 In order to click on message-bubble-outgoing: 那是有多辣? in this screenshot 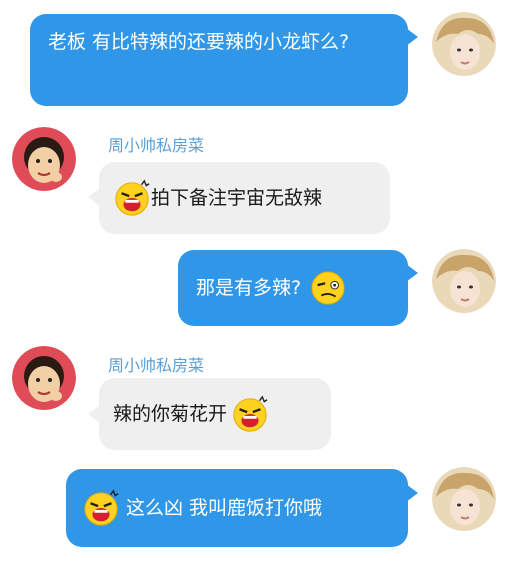, I will do `click(293, 288)`.